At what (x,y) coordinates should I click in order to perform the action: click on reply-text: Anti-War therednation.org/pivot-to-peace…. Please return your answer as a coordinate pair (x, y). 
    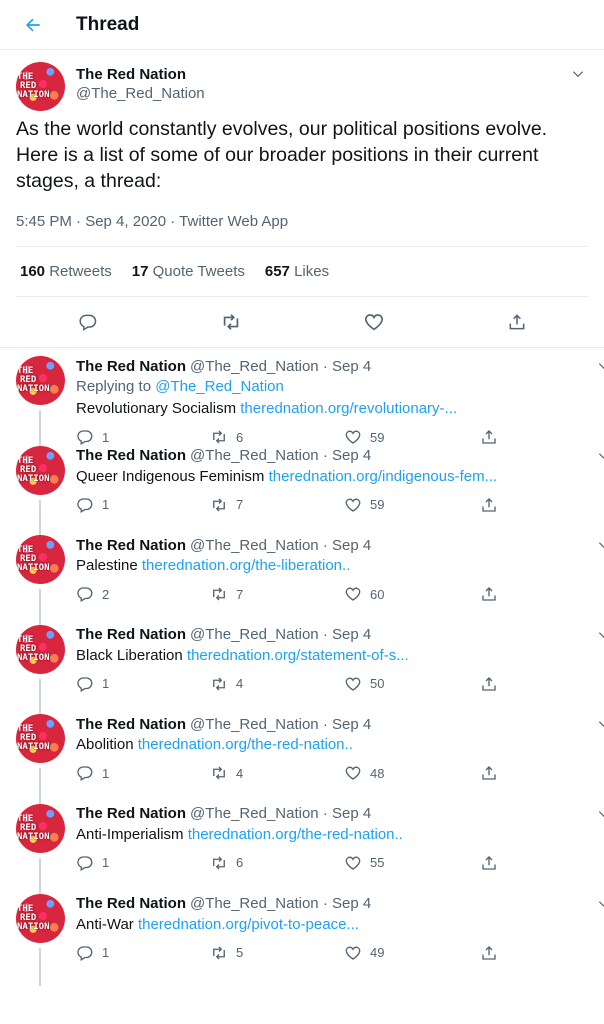
    Looking at the image, I should click on (217, 924).